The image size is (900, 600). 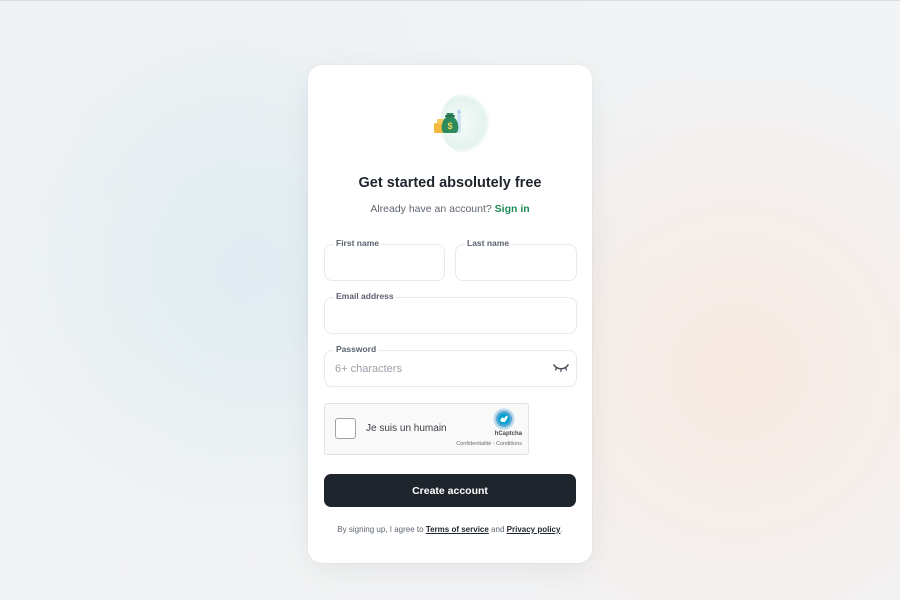 I want to click on password-field: Password, so click(x=450, y=365).